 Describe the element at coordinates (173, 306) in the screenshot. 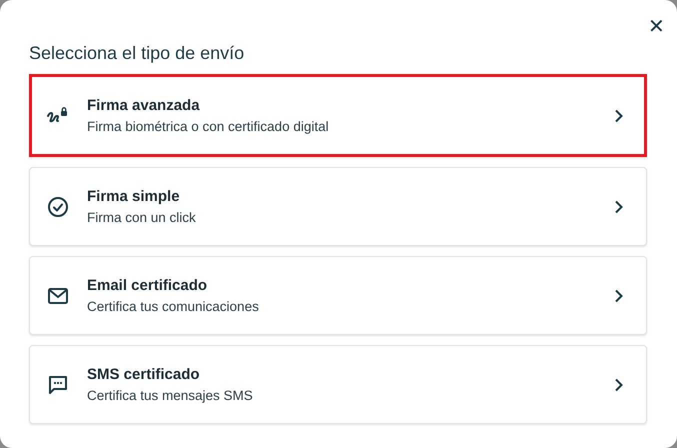

I see `option-description: Certifica tus comunicaciones` at that location.